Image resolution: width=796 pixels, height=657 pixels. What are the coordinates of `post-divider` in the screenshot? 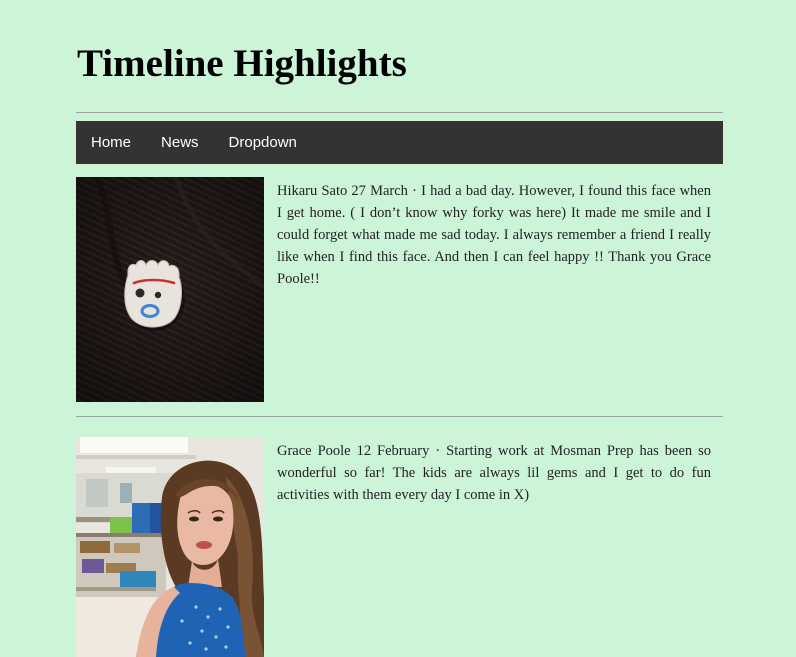 It's located at (399, 416).